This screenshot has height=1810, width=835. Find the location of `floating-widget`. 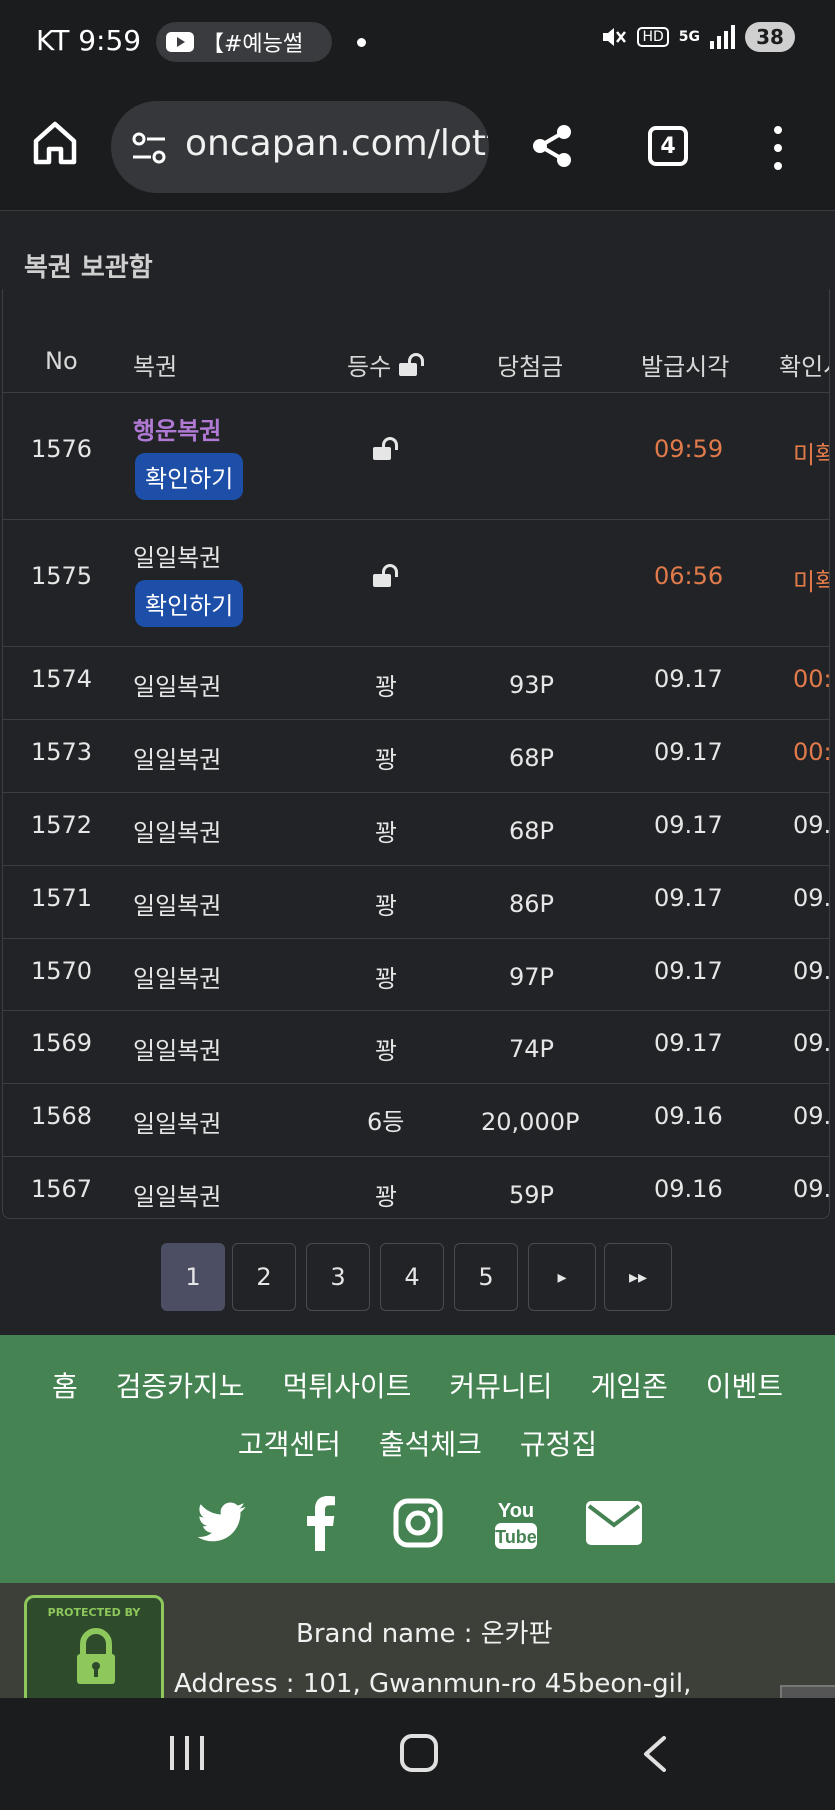

floating-widget is located at coordinates (807, 1691).